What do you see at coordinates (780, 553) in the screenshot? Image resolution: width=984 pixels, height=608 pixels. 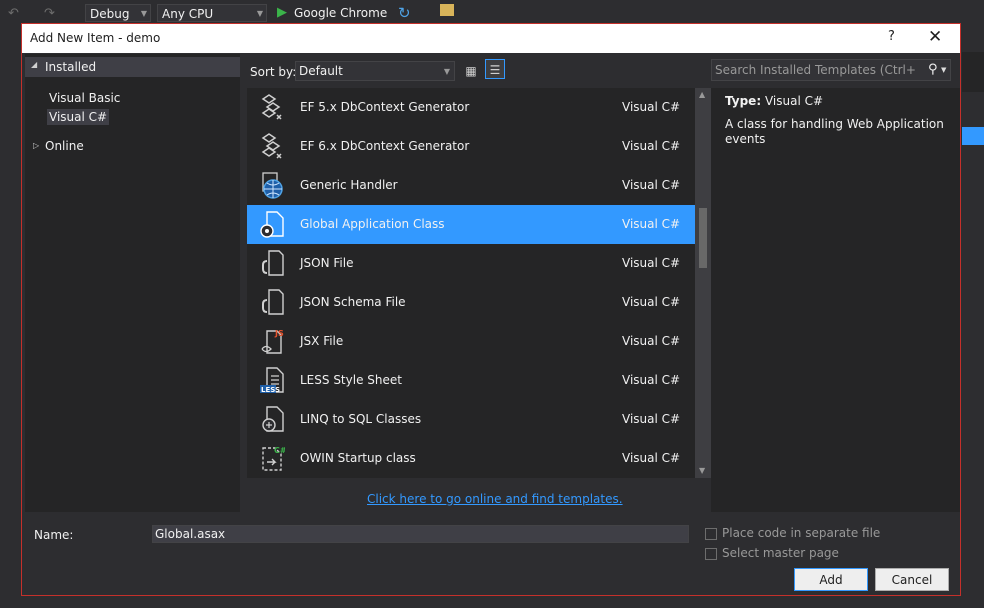 I see `master-page-label: Select master page` at bounding box center [780, 553].